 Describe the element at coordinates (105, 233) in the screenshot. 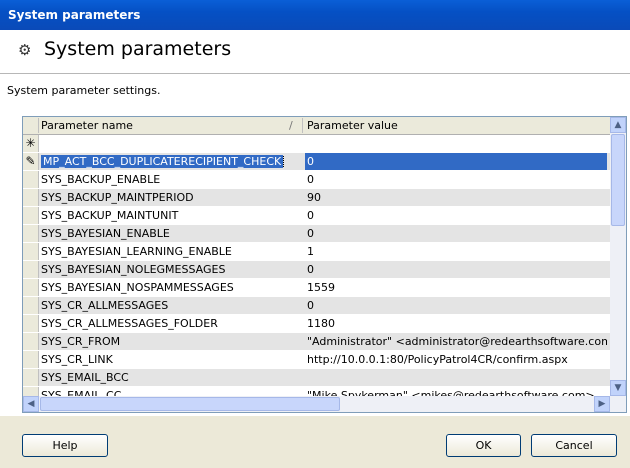

I see `parameter-name-text: SYS_BAYESIAN_ENABLE` at that location.